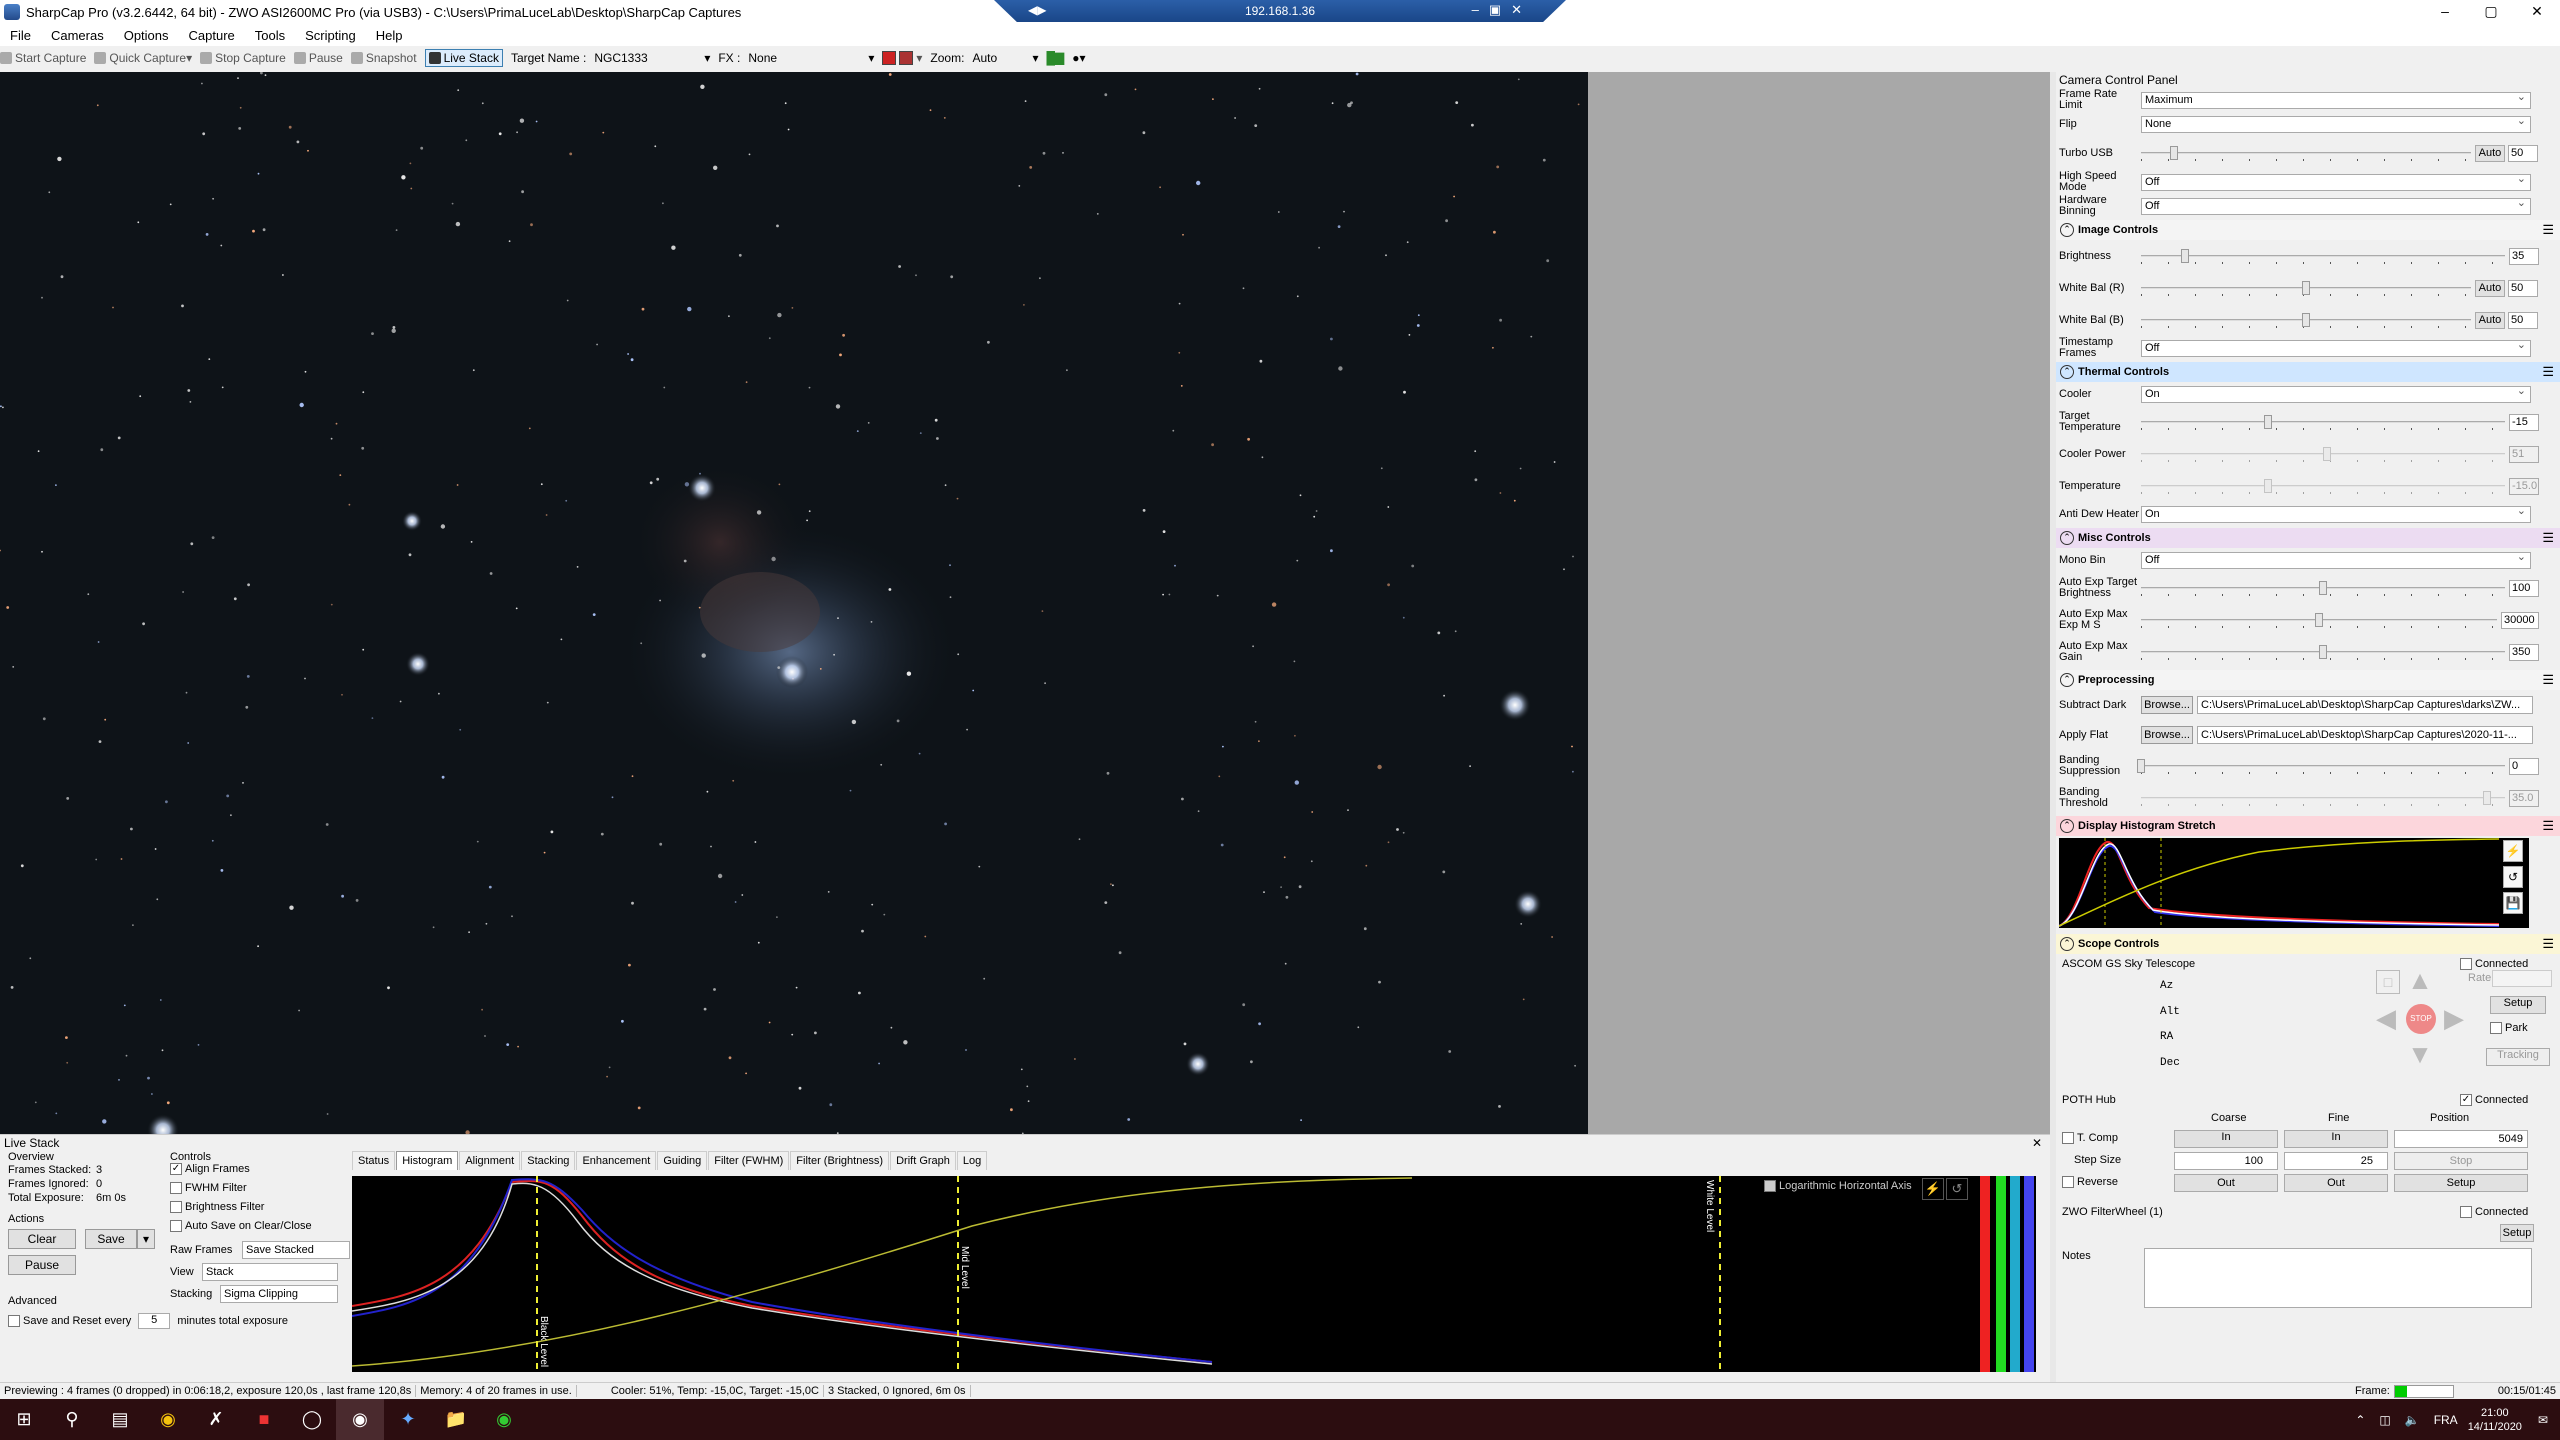 Image resolution: width=2560 pixels, height=1440 pixels. I want to click on banding-supp-slider, so click(2321, 766).